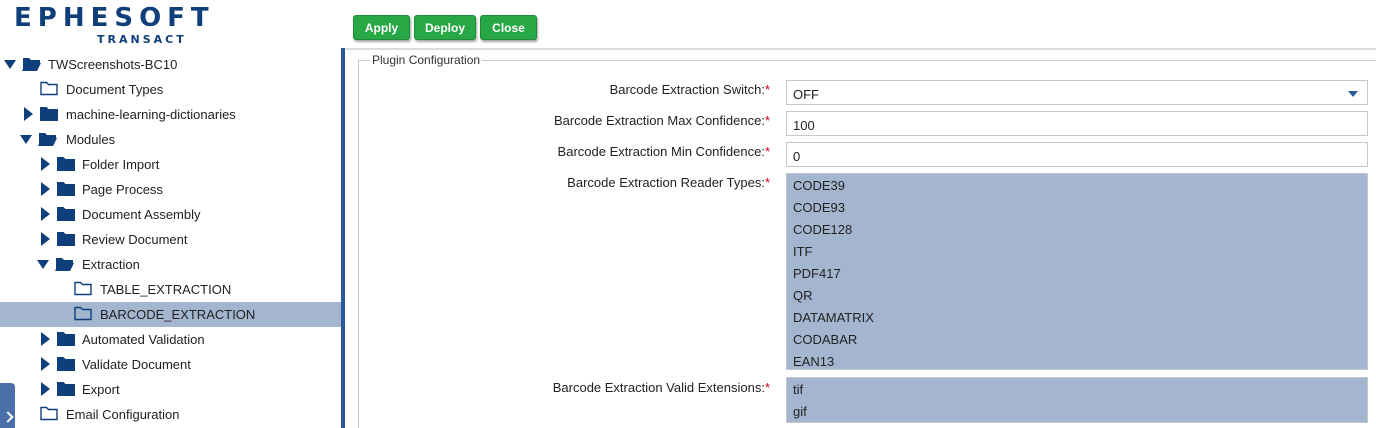 This screenshot has width=1376, height=428. Describe the element at coordinates (1077, 123) in the screenshot. I see `max-confidence-input: 100` at that location.